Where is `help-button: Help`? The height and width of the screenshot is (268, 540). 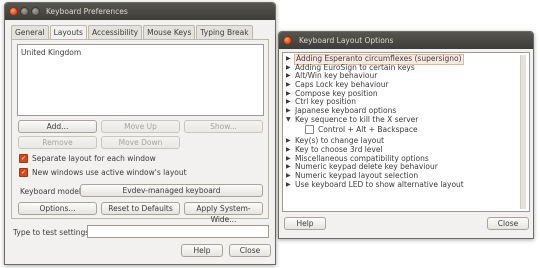 help-button: Help is located at coordinates (202, 250).